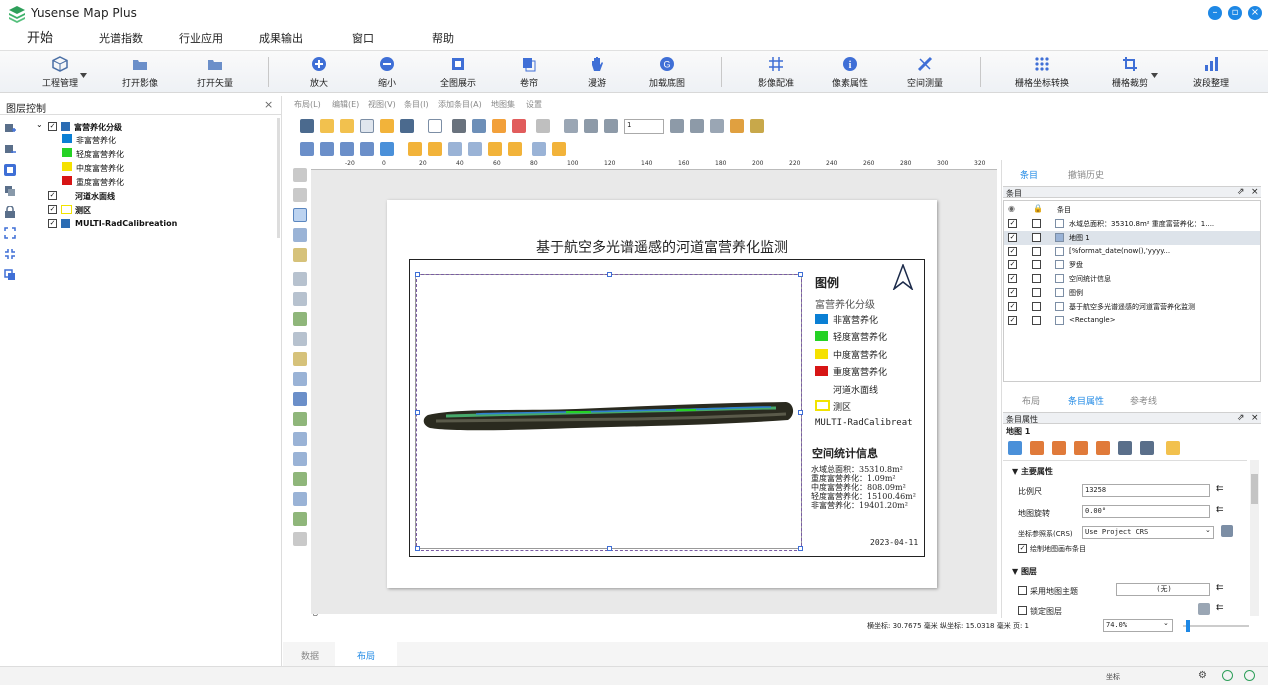  What do you see at coordinates (458, 73) in the screenshot?
I see `full-extent-button: 全图展示` at bounding box center [458, 73].